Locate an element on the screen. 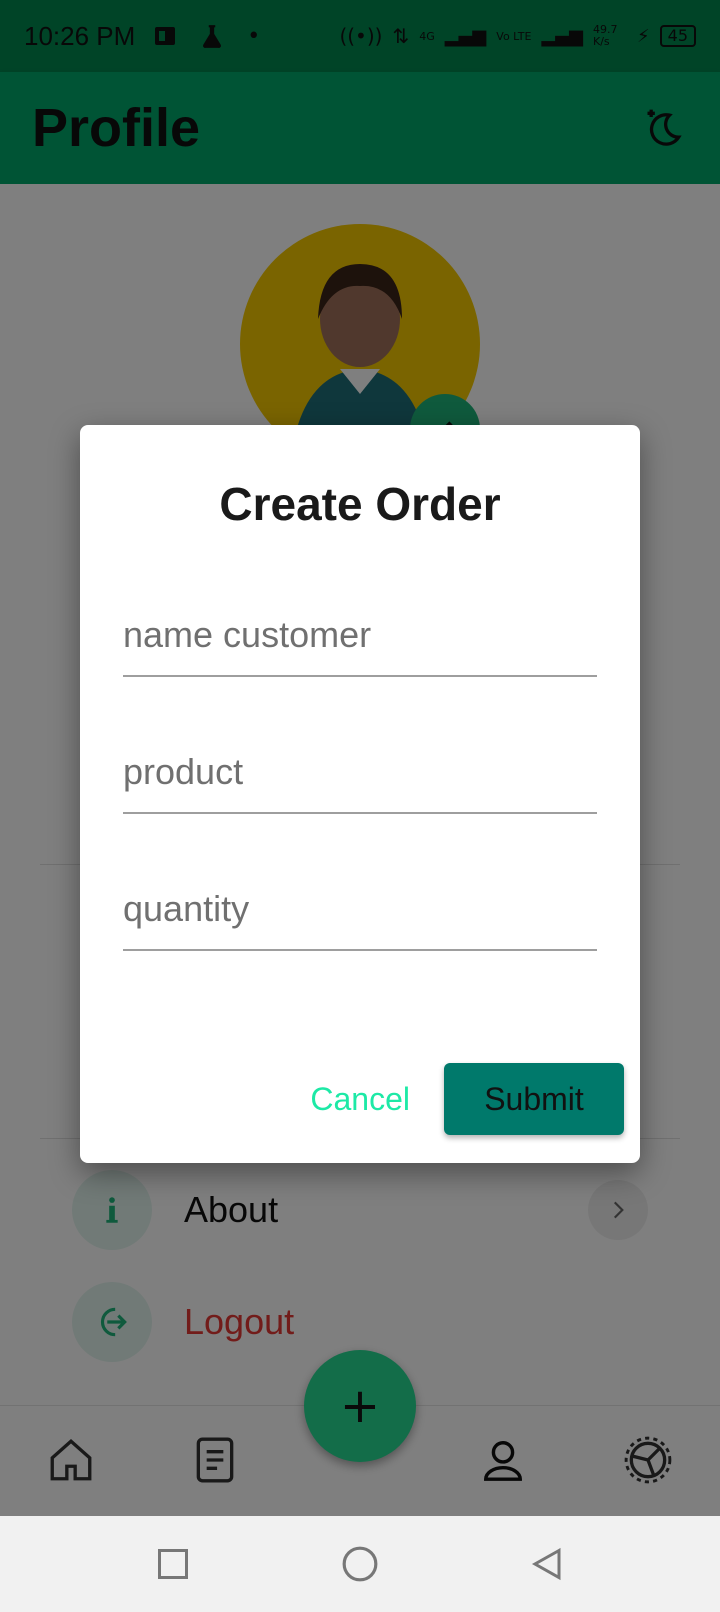  fab-plus-label: + is located at coordinates (360, 1406).